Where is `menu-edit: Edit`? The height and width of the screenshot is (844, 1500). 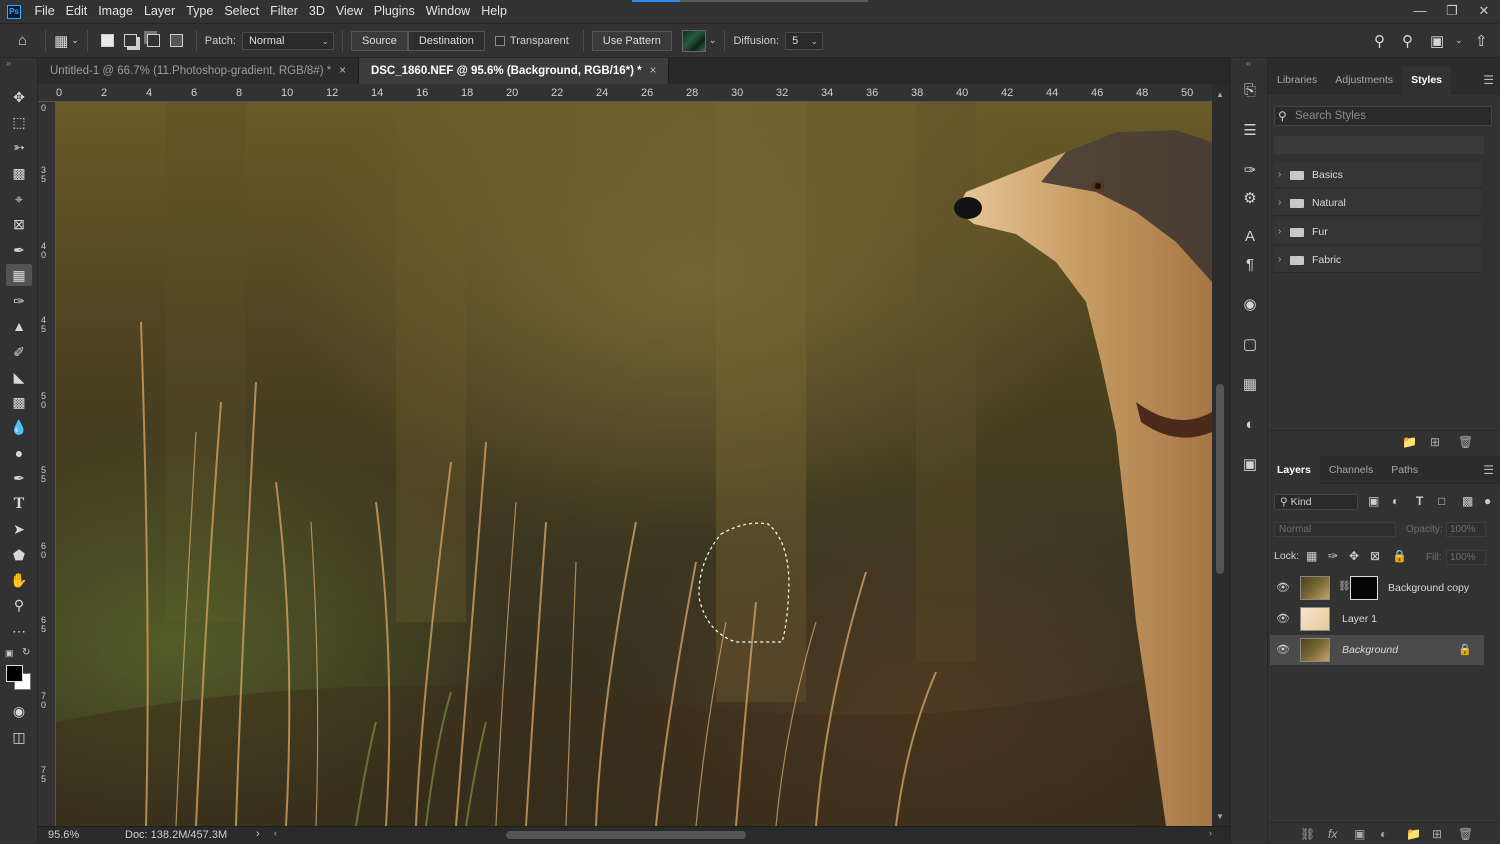
menu-edit: Edit is located at coordinates (76, 11).